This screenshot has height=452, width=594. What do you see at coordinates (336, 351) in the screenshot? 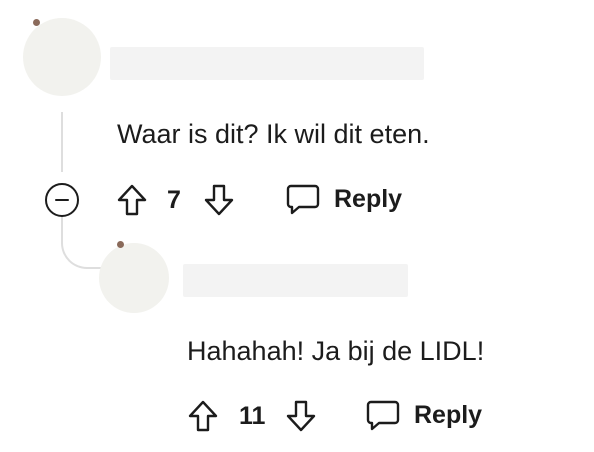
I see `comment-body: Hahahah! Ja bij de LIDL!` at bounding box center [336, 351].